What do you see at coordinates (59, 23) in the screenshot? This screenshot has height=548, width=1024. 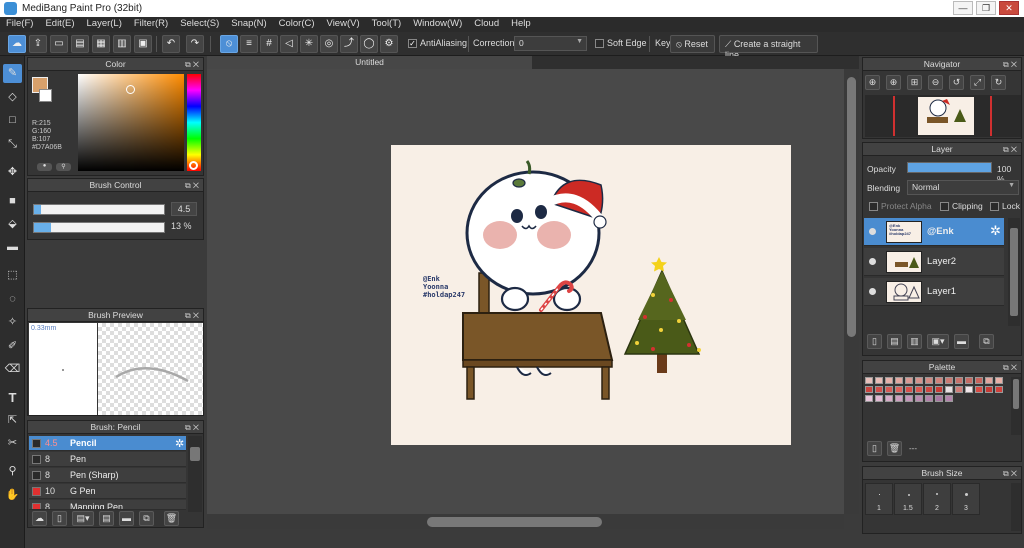 I see `menu-edit: Edit(E)` at bounding box center [59, 23].